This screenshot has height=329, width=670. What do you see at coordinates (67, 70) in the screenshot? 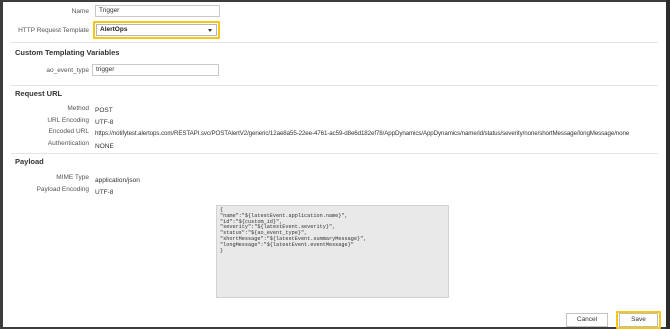
I see `event-type-label: ao_event_type` at bounding box center [67, 70].